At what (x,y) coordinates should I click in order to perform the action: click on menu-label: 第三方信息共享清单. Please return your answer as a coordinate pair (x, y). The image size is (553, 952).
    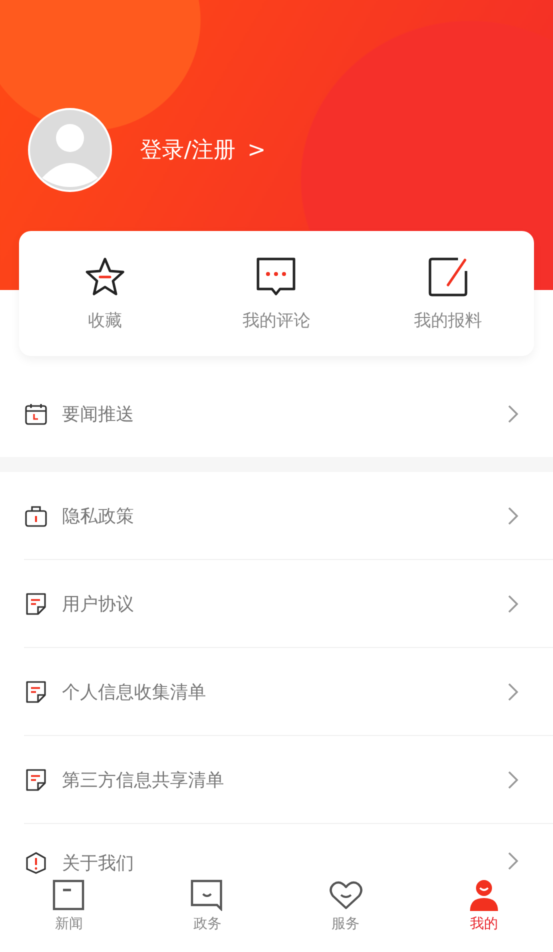
    Looking at the image, I should click on (143, 780).